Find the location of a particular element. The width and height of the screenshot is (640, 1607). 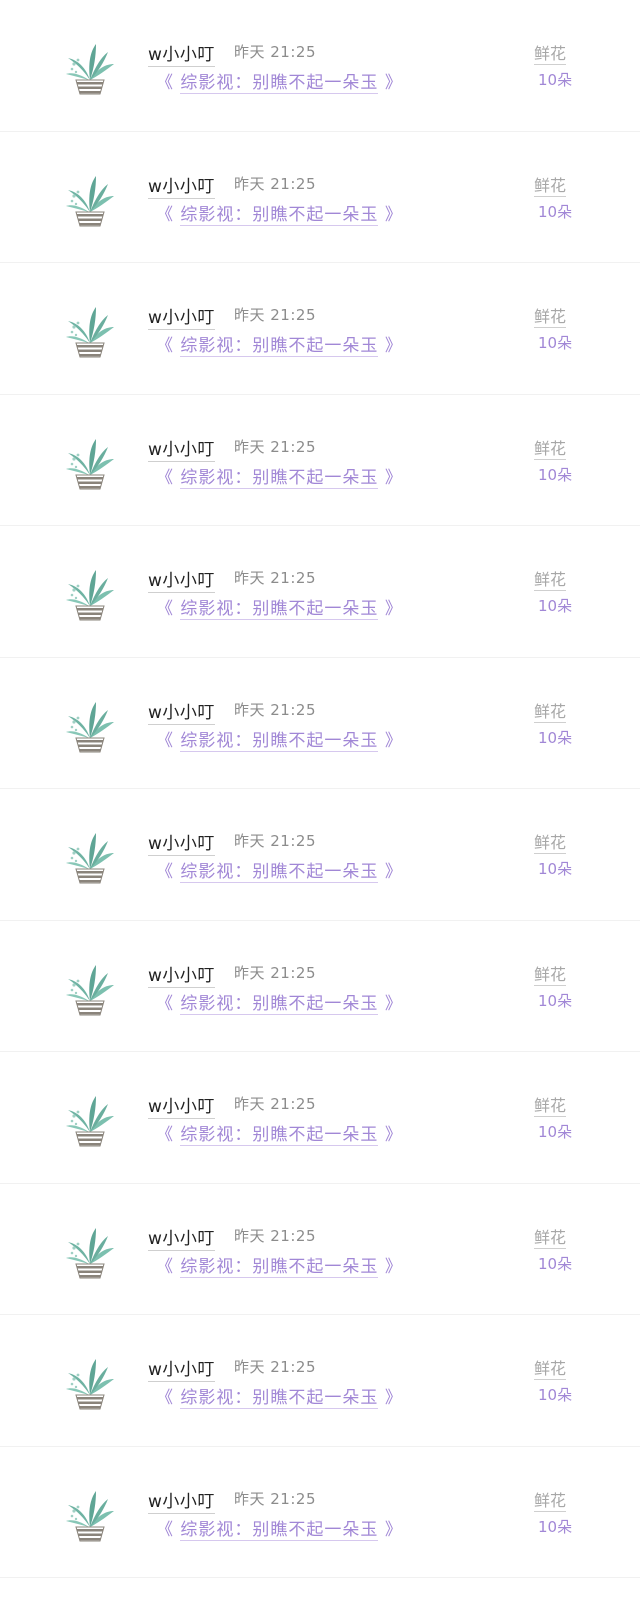

row-divider is located at coordinates (320, 1577).